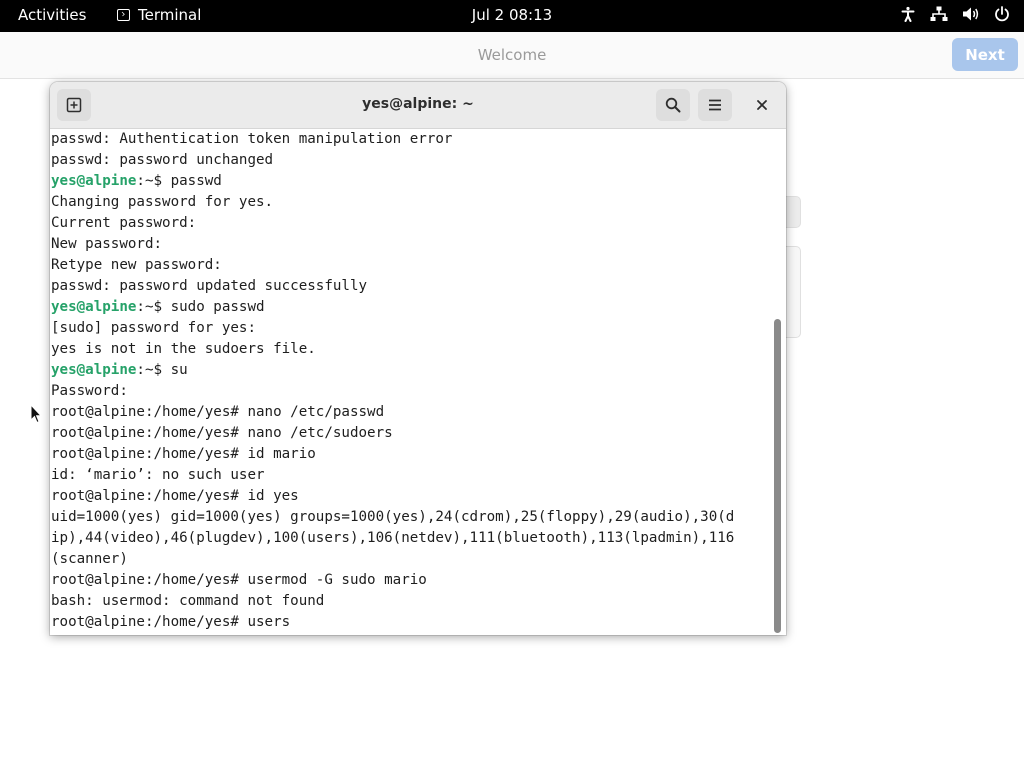 Image resolution: width=1024 pixels, height=768 pixels. I want to click on terminal-line-text: yes is not in the sudoers file., so click(183, 349).